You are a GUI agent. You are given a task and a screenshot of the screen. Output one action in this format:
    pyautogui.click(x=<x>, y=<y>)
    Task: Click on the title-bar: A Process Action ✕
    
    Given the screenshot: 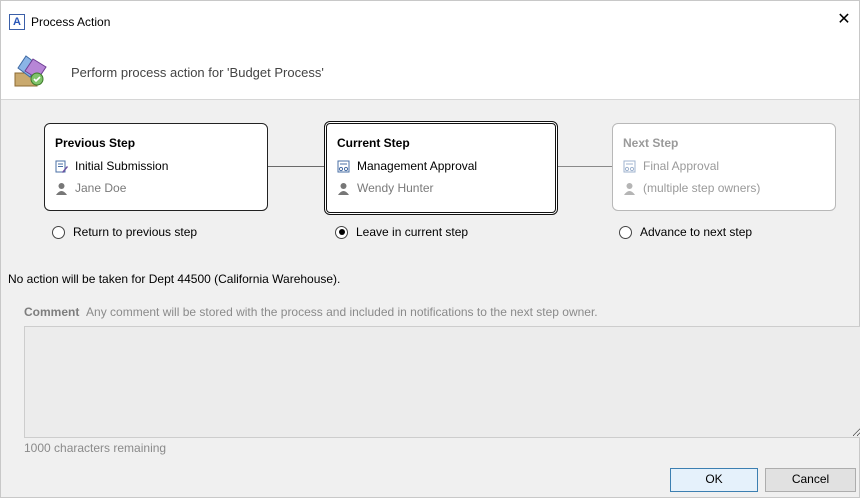 What is the action you would take?
    pyautogui.click(x=430, y=21)
    